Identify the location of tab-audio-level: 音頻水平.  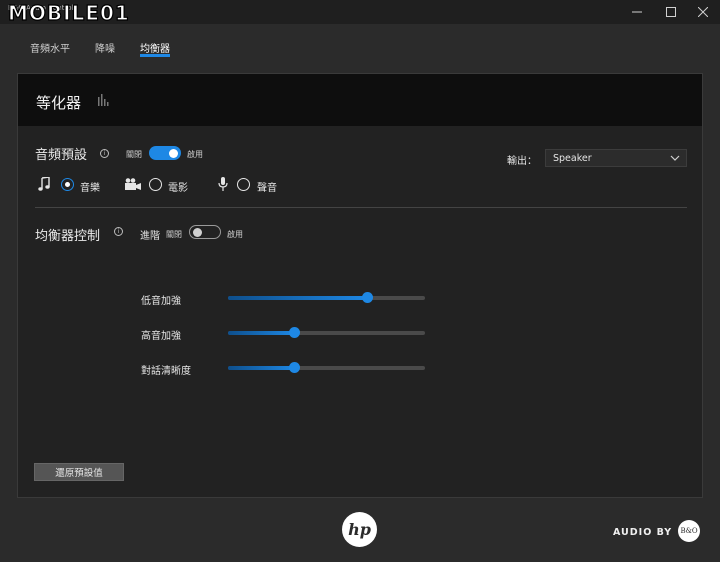
(50, 47).